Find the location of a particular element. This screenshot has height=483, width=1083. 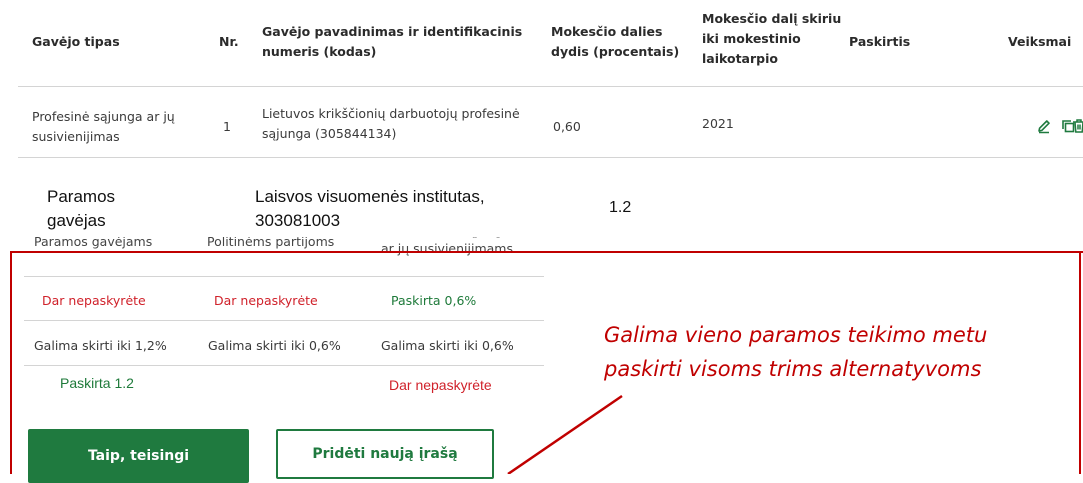

header-recipient-type: Gavėjo tipas is located at coordinates (76, 41).